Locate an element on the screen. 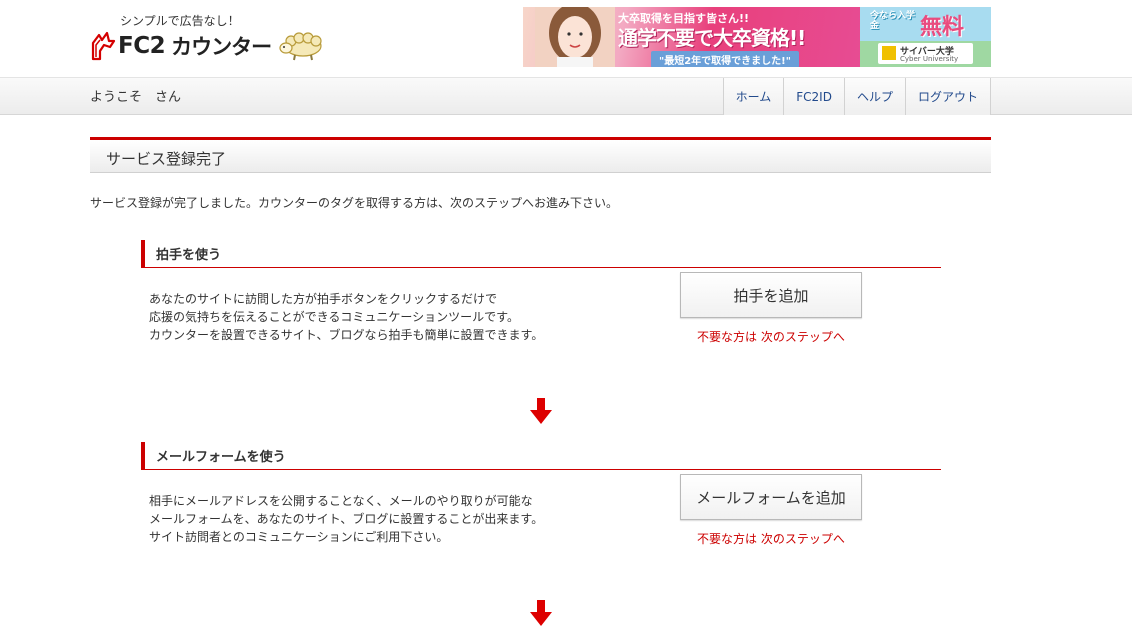  ad-banner-side: 今なら入学金 無料 サイバー大学 Cyber University is located at coordinates (925, 37).